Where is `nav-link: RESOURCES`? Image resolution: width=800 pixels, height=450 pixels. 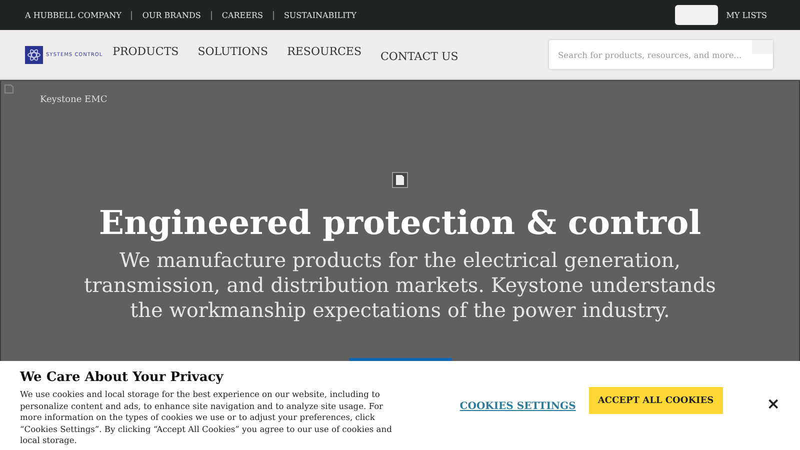
nav-link: RESOURCES is located at coordinates (324, 53).